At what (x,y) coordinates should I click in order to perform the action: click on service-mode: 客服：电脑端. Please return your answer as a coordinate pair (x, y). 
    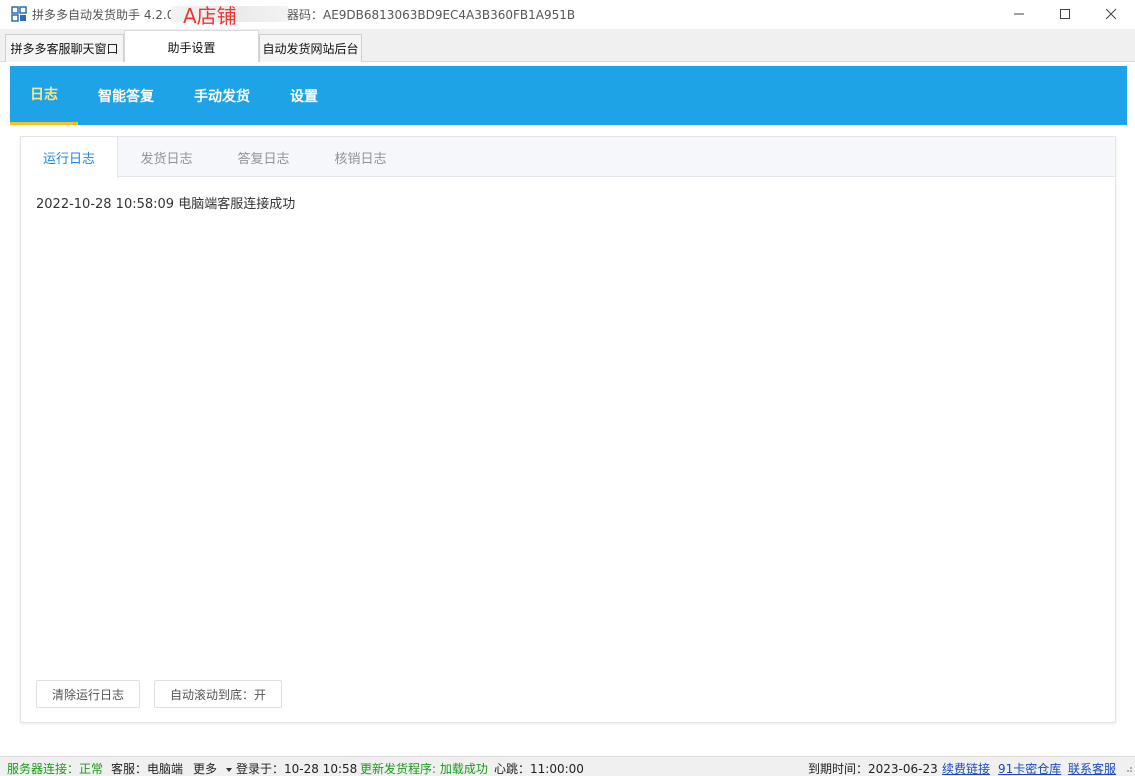
    Looking at the image, I should click on (147, 769).